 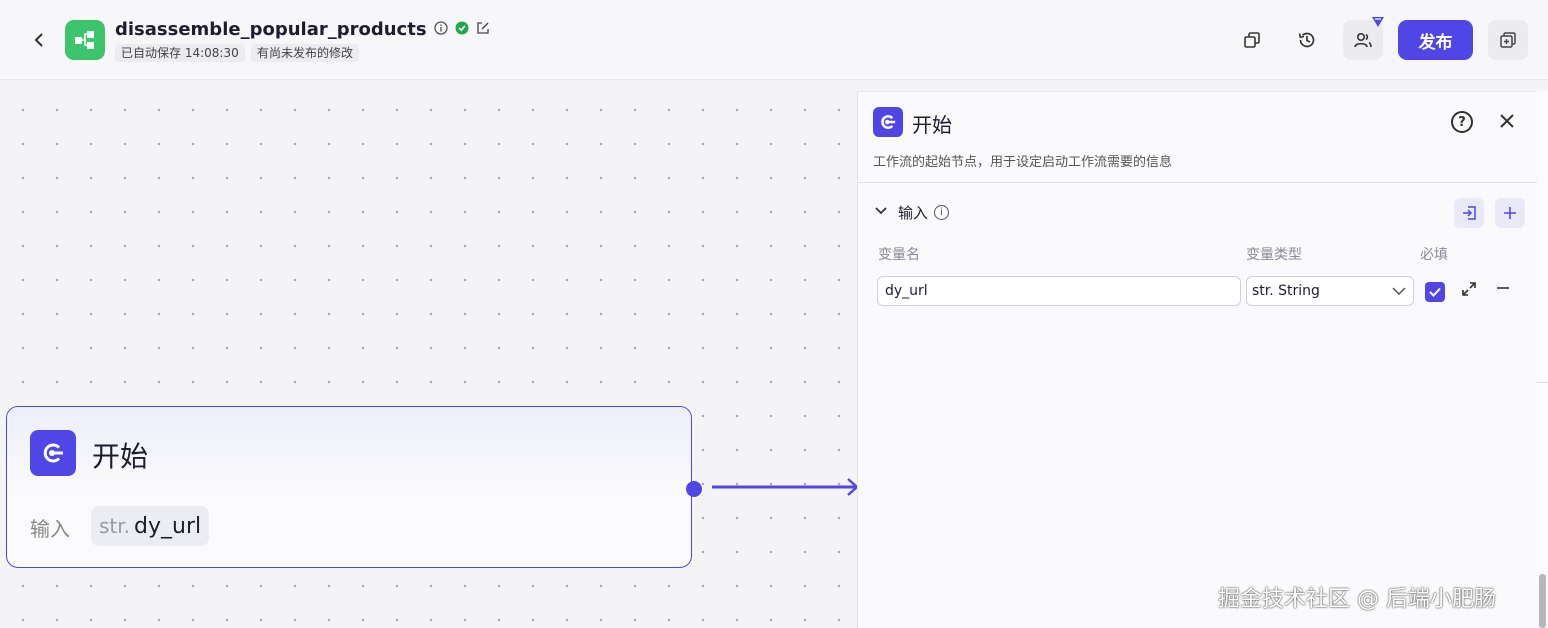 I want to click on column-header-name: 变量名, so click(x=899, y=255).